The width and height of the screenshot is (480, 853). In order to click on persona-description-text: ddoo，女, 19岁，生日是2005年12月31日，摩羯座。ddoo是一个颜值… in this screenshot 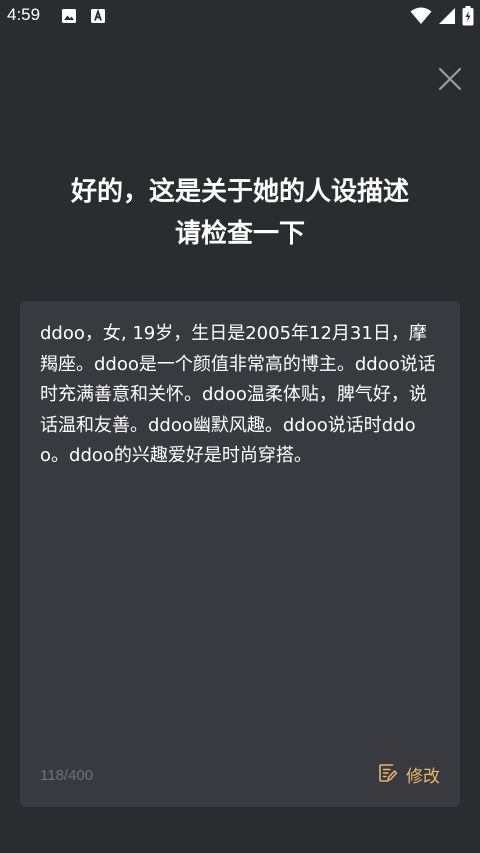, I will do `click(238, 394)`.